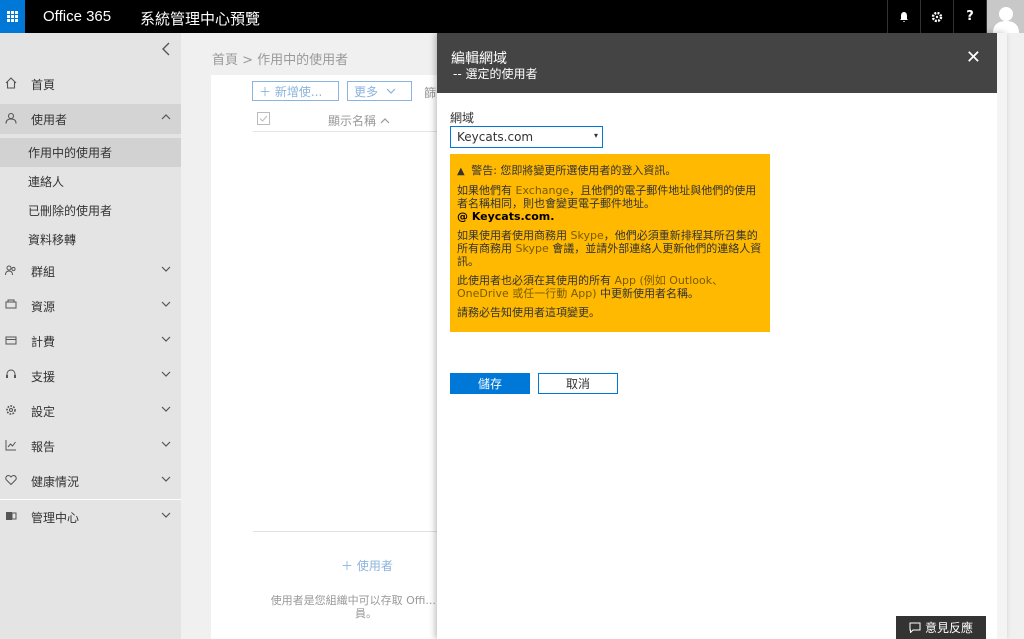 The image size is (1024, 639). Describe the element at coordinates (345, 531) in the screenshot. I see `list-footer-divider` at that location.